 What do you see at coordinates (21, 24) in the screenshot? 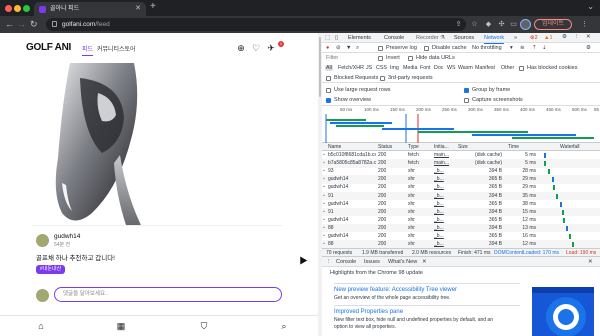
I see `forward-icon: →` at bounding box center [21, 24].